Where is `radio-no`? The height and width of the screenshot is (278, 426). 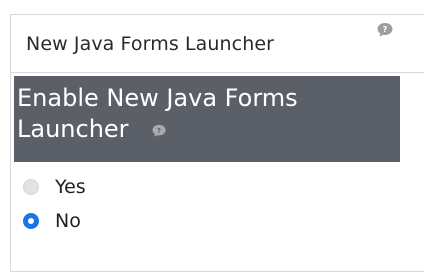
radio-no is located at coordinates (31, 221).